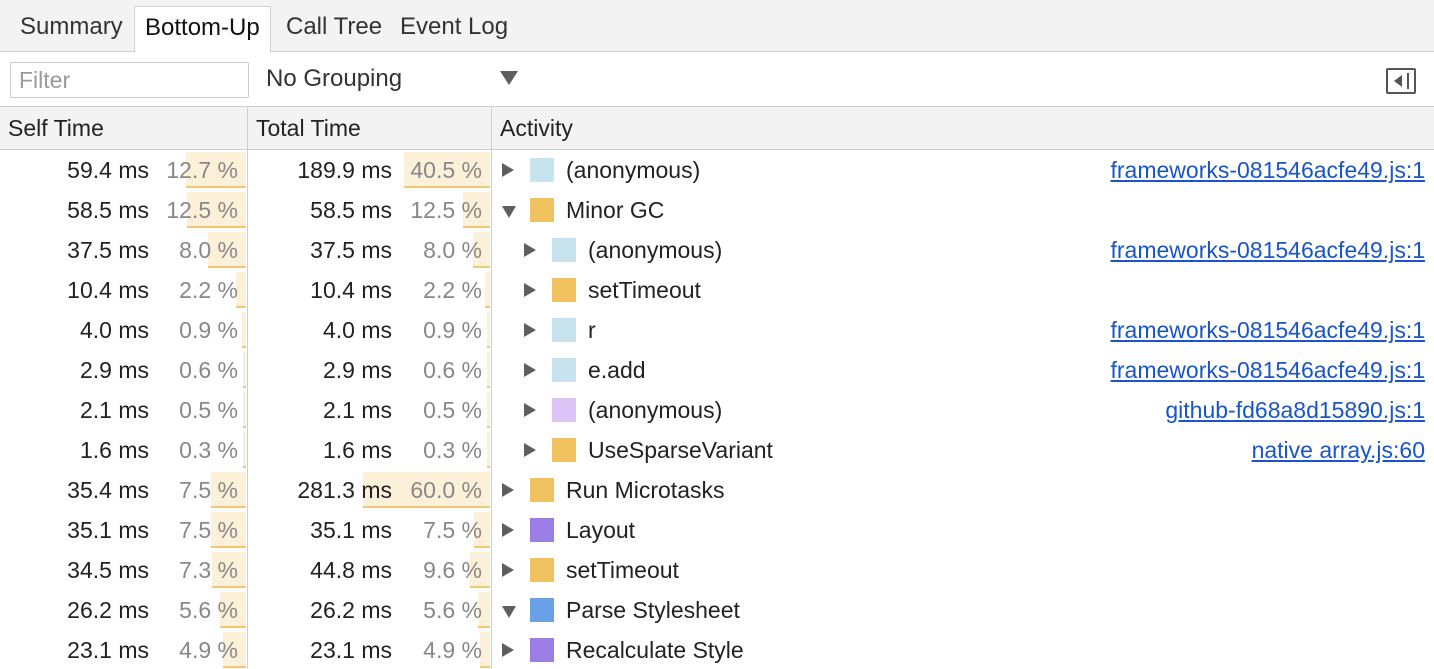 The image size is (1434, 669). What do you see at coordinates (446, 490) in the screenshot?
I see `total-time-percent: 60.0 %` at bounding box center [446, 490].